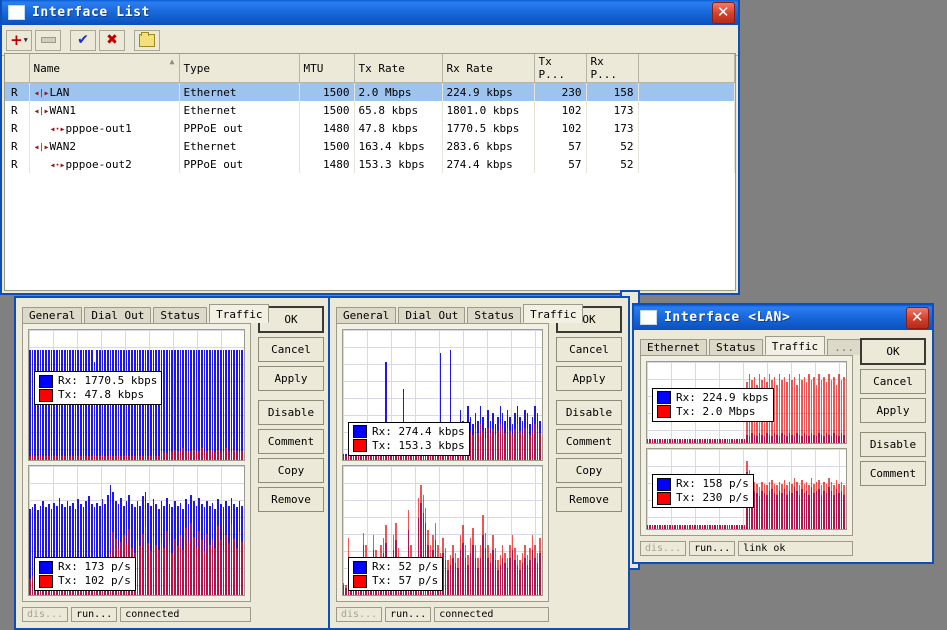 This screenshot has width=947, height=630. I want to click on dlg3-ok-button: OK, so click(893, 351).